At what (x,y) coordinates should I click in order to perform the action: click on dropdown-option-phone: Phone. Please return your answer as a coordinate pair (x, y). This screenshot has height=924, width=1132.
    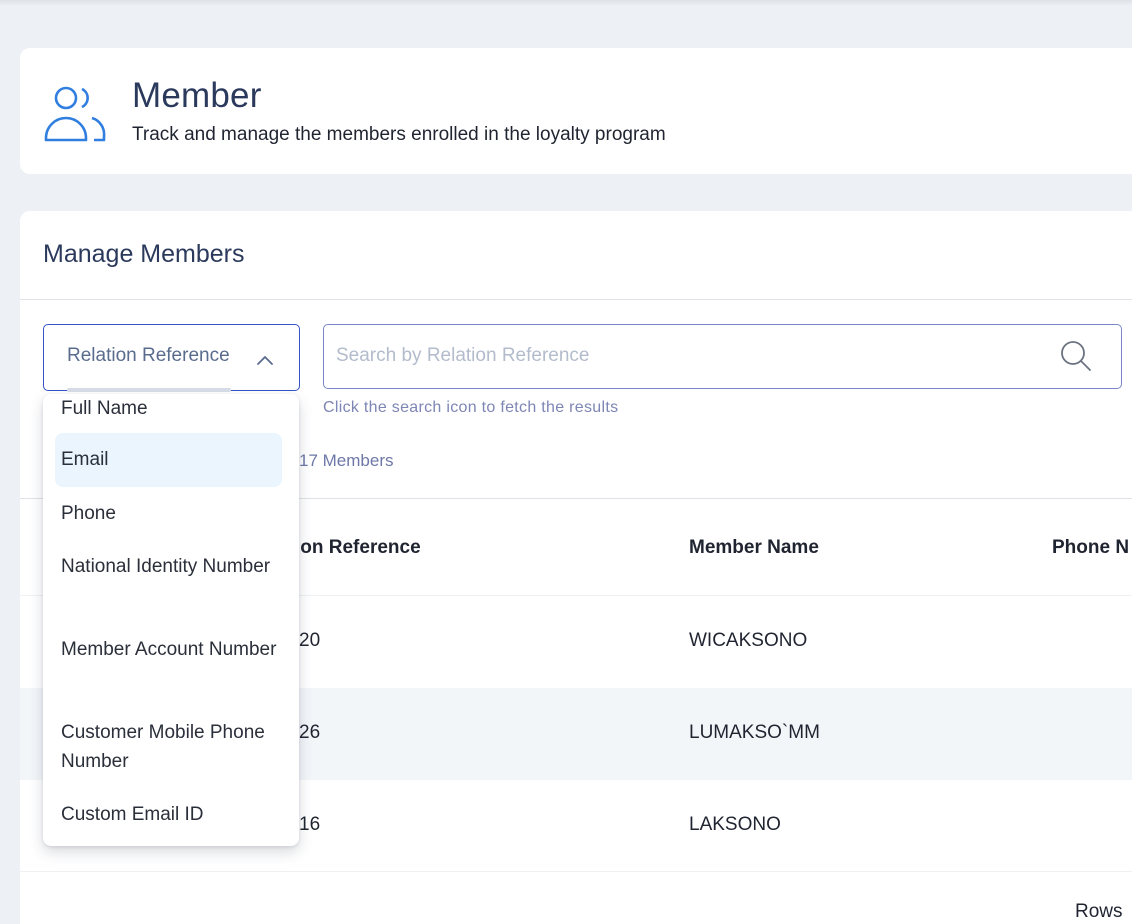
    Looking at the image, I should click on (168, 513).